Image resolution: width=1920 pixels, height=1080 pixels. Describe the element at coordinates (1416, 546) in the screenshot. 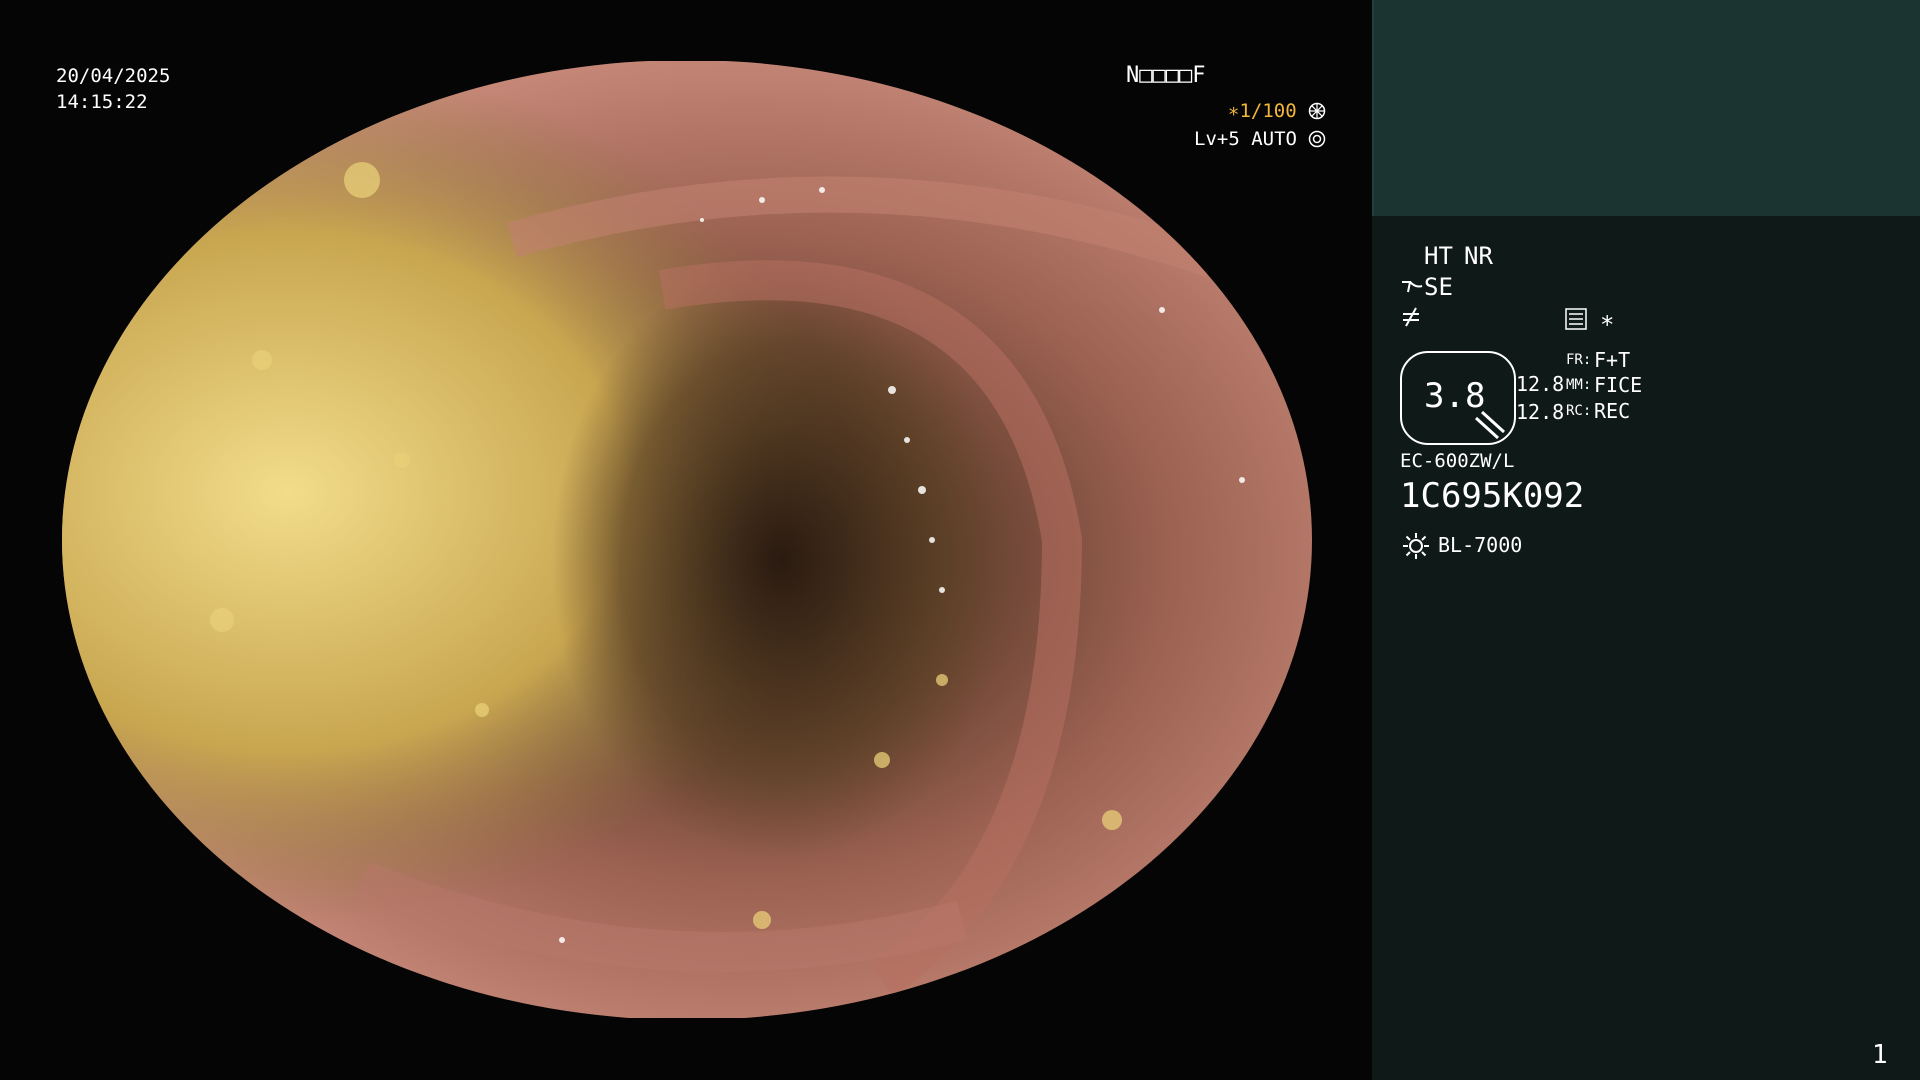

I see `sun-icon` at that location.